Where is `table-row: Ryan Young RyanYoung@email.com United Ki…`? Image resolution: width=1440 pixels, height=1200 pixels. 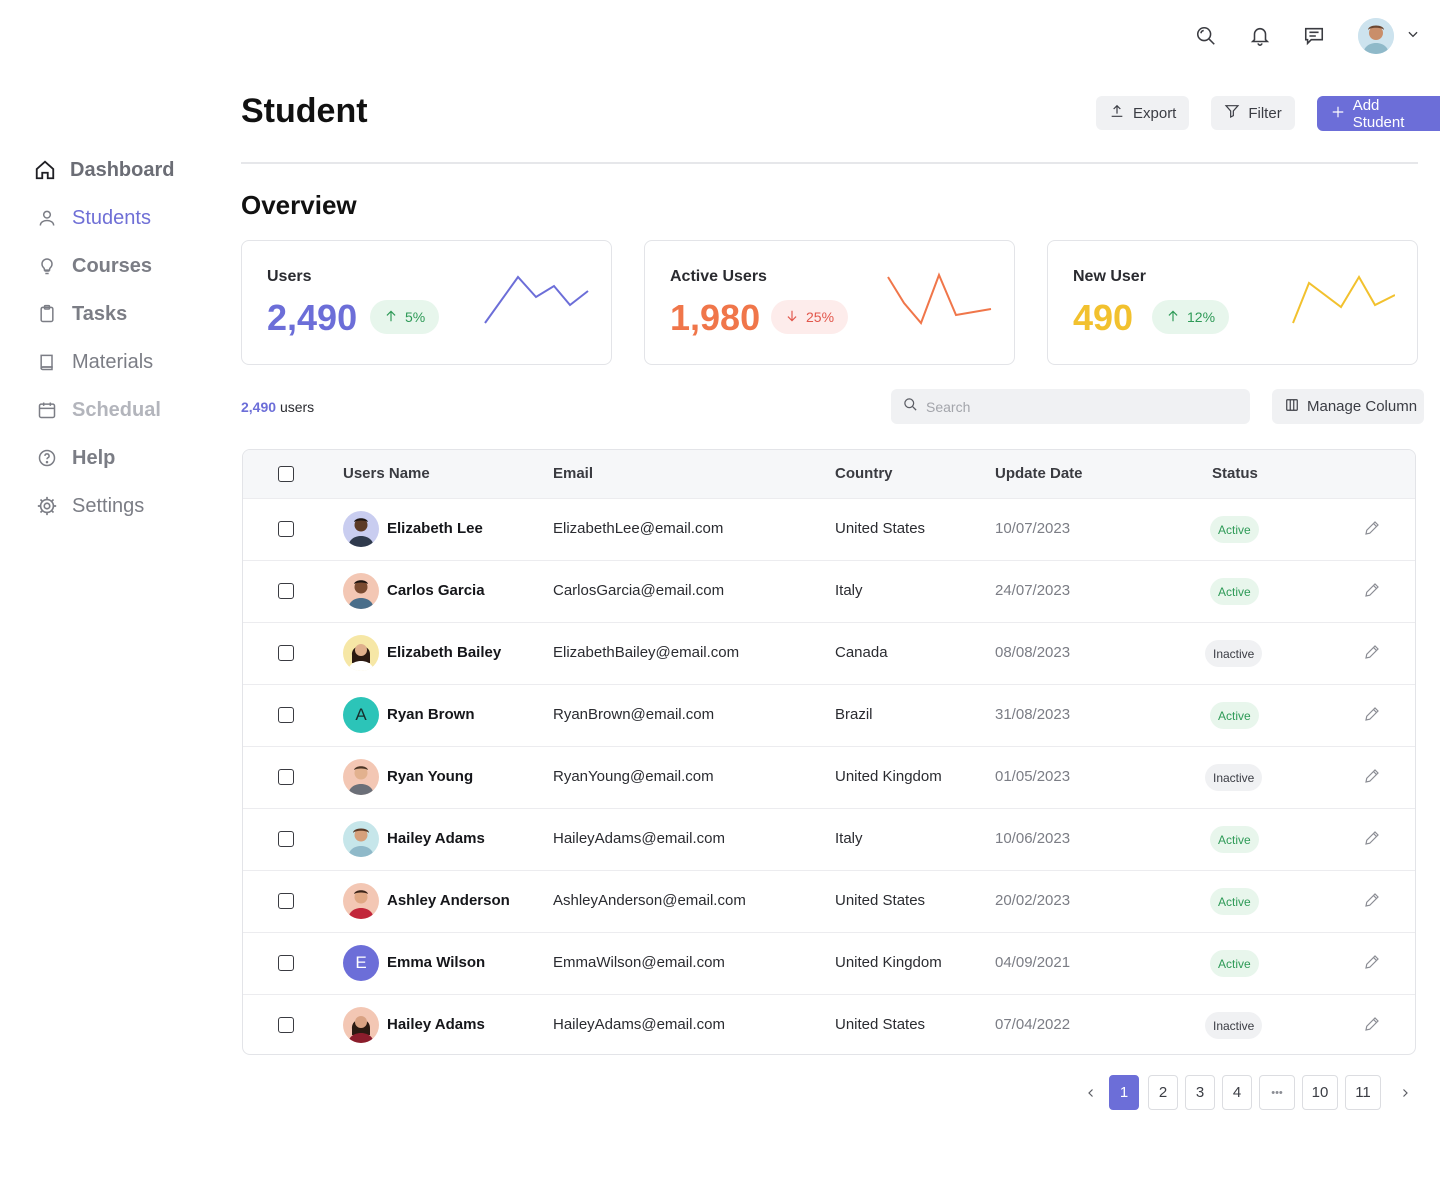 table-row: Ryan Young RyanYoung@email.com United Ki… is located at coordinates (829, 777).